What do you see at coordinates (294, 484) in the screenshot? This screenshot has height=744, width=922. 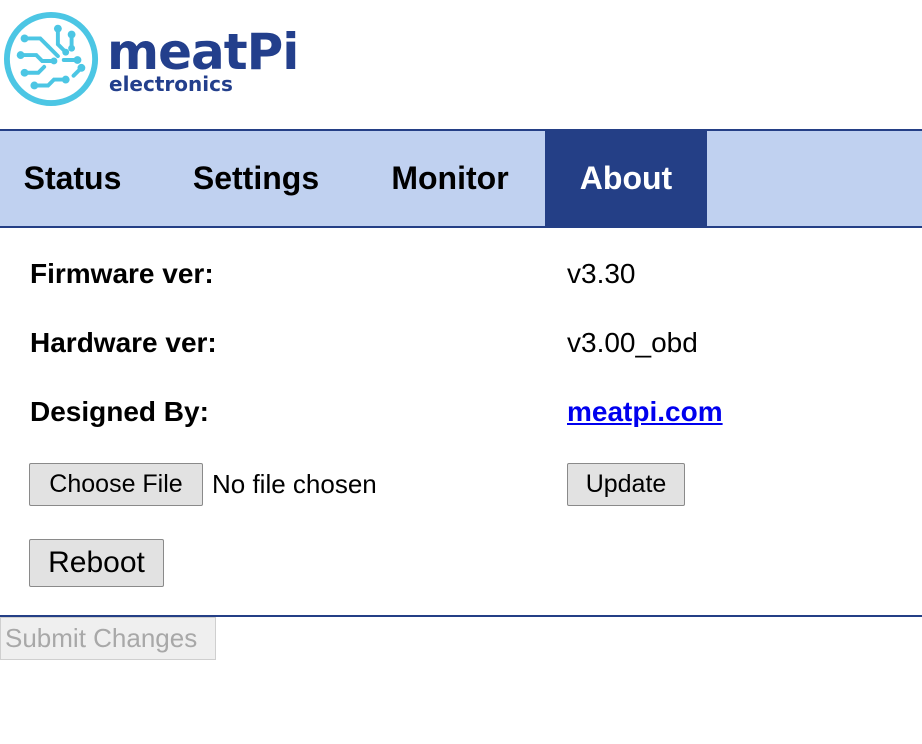 I see `file-status-text: No file chosen` at bounding box center [294, 484].